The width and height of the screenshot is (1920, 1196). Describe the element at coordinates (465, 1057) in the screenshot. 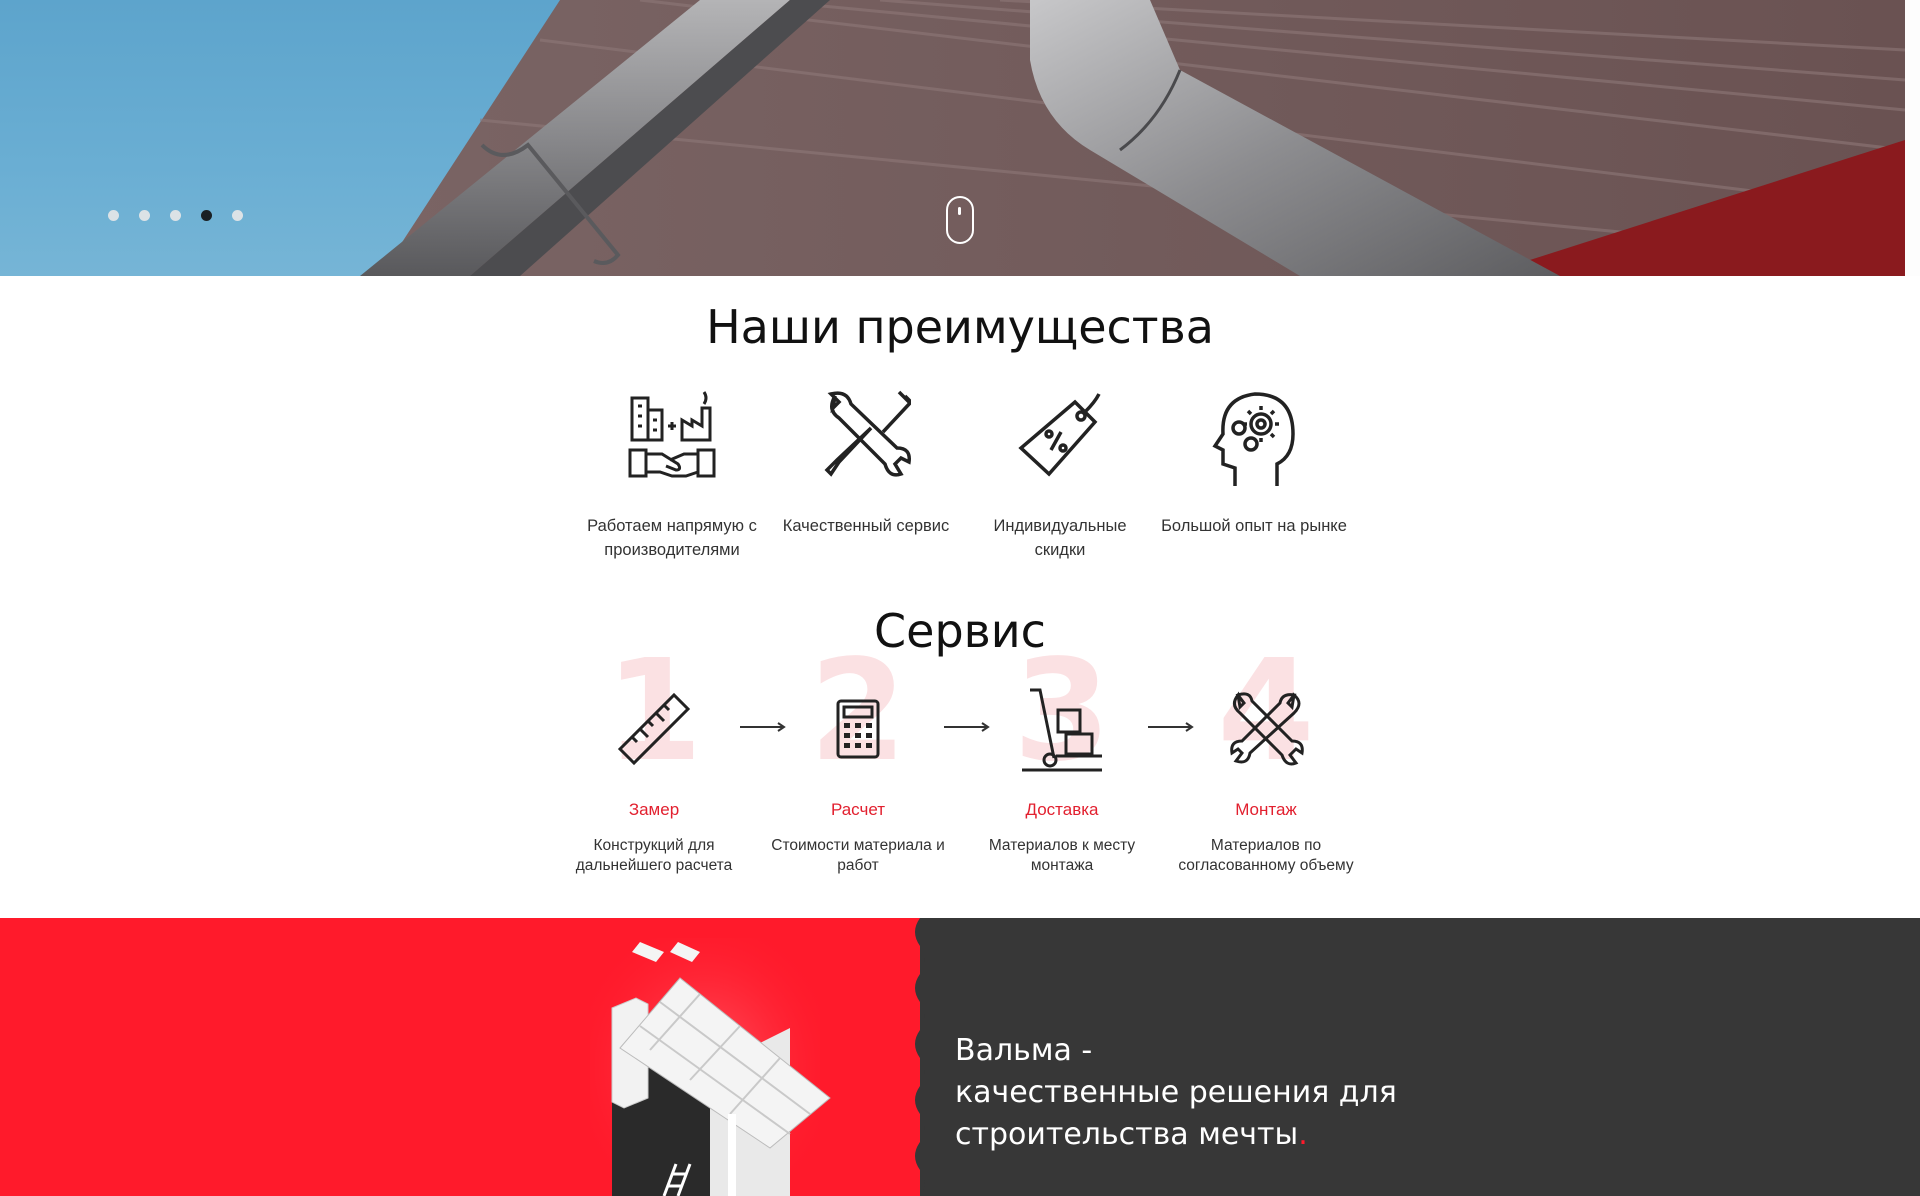

I see `promo-red-panel` at that location.